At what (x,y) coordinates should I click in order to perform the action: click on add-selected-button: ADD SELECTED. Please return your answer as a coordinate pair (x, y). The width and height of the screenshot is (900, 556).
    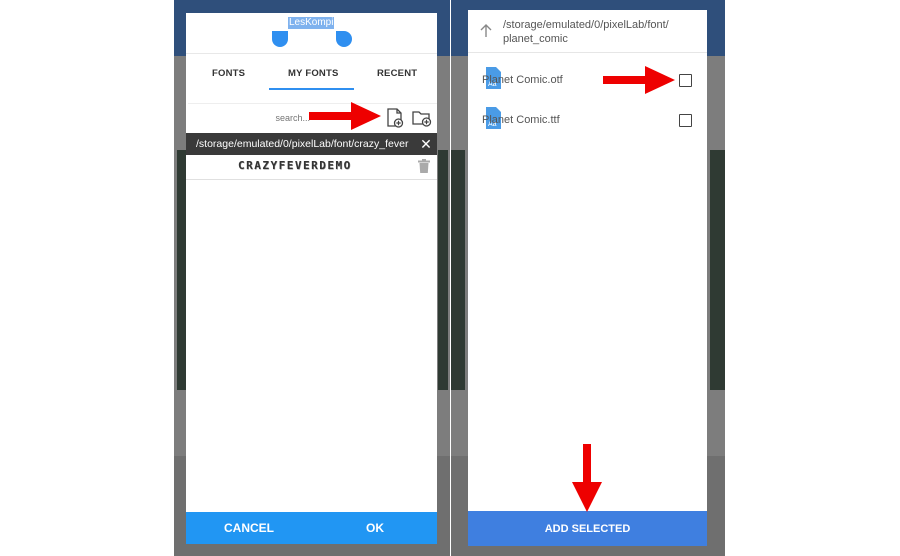
    Looking at the image, I should click on (587, 528).